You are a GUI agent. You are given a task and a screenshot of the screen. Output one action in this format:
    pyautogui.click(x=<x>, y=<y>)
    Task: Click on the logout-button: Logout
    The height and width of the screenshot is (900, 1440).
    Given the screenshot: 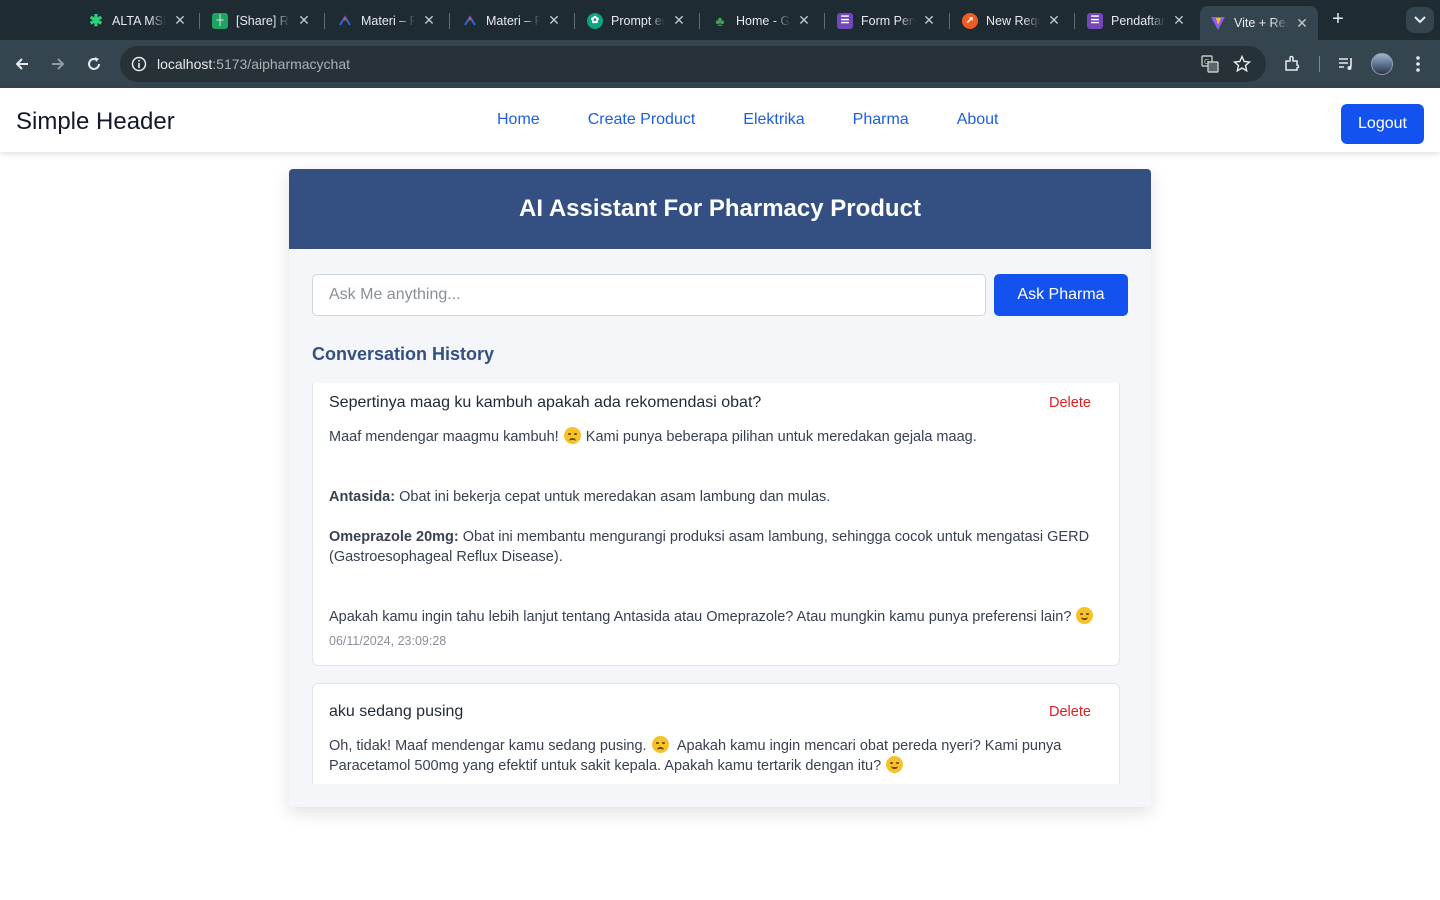 What is the action you would take?
    pyautogui.click(x=1382, y=124)
    